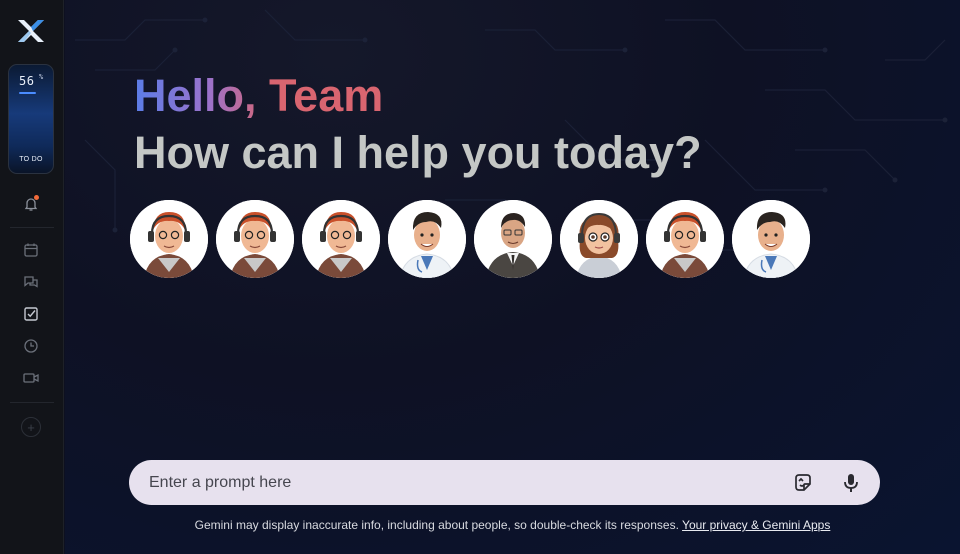 The height and width of the screenshot is (554, 960). What do you see at coordinates (259, 95) in the screenshot?
I see `greeting-heading: Hello, Team` at bounding box center [259, 95].